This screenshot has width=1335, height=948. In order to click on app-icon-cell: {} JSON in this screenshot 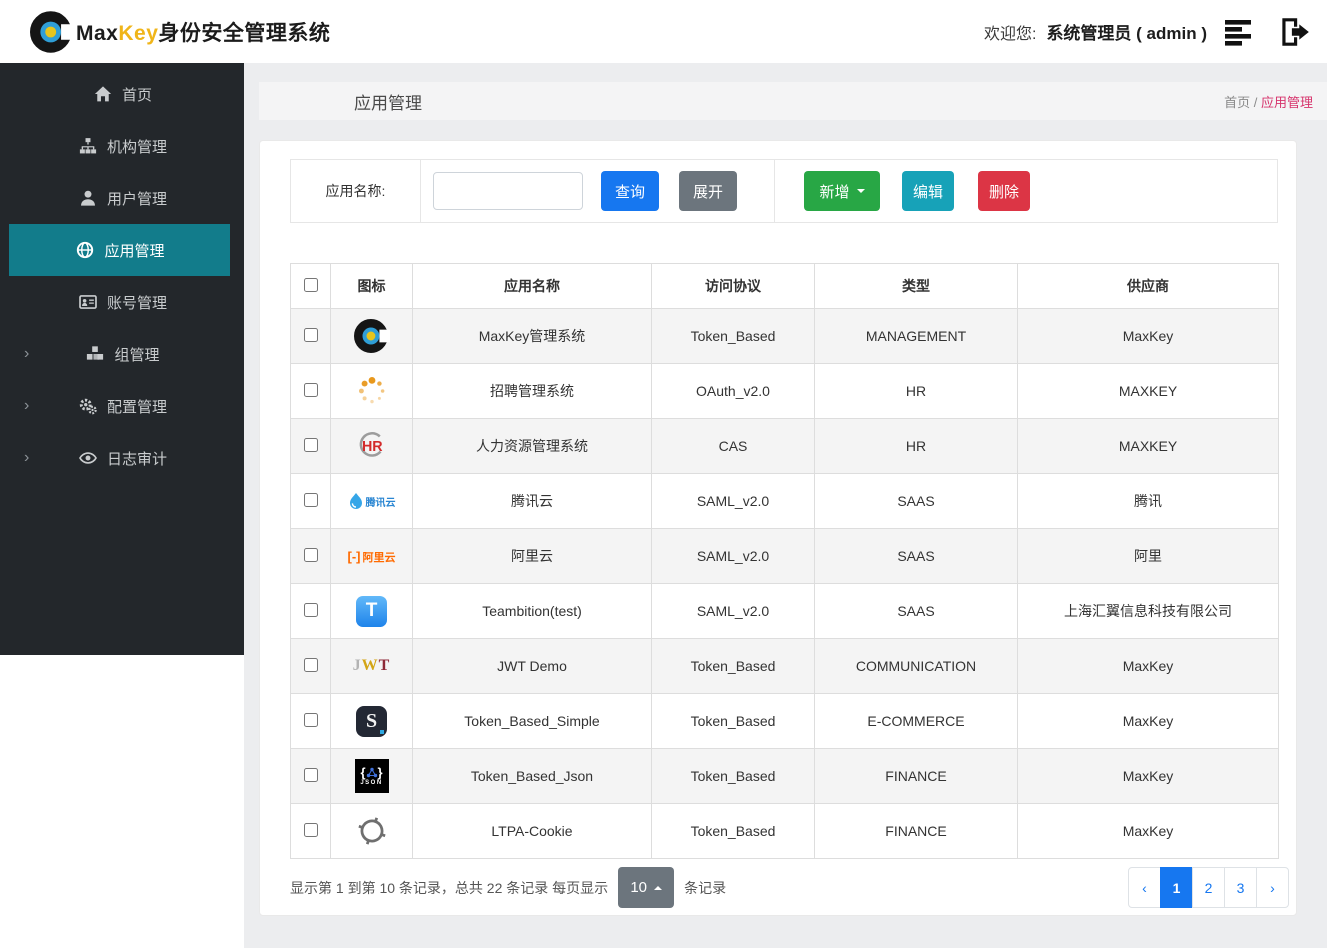, I will do `click(371, 776)`.